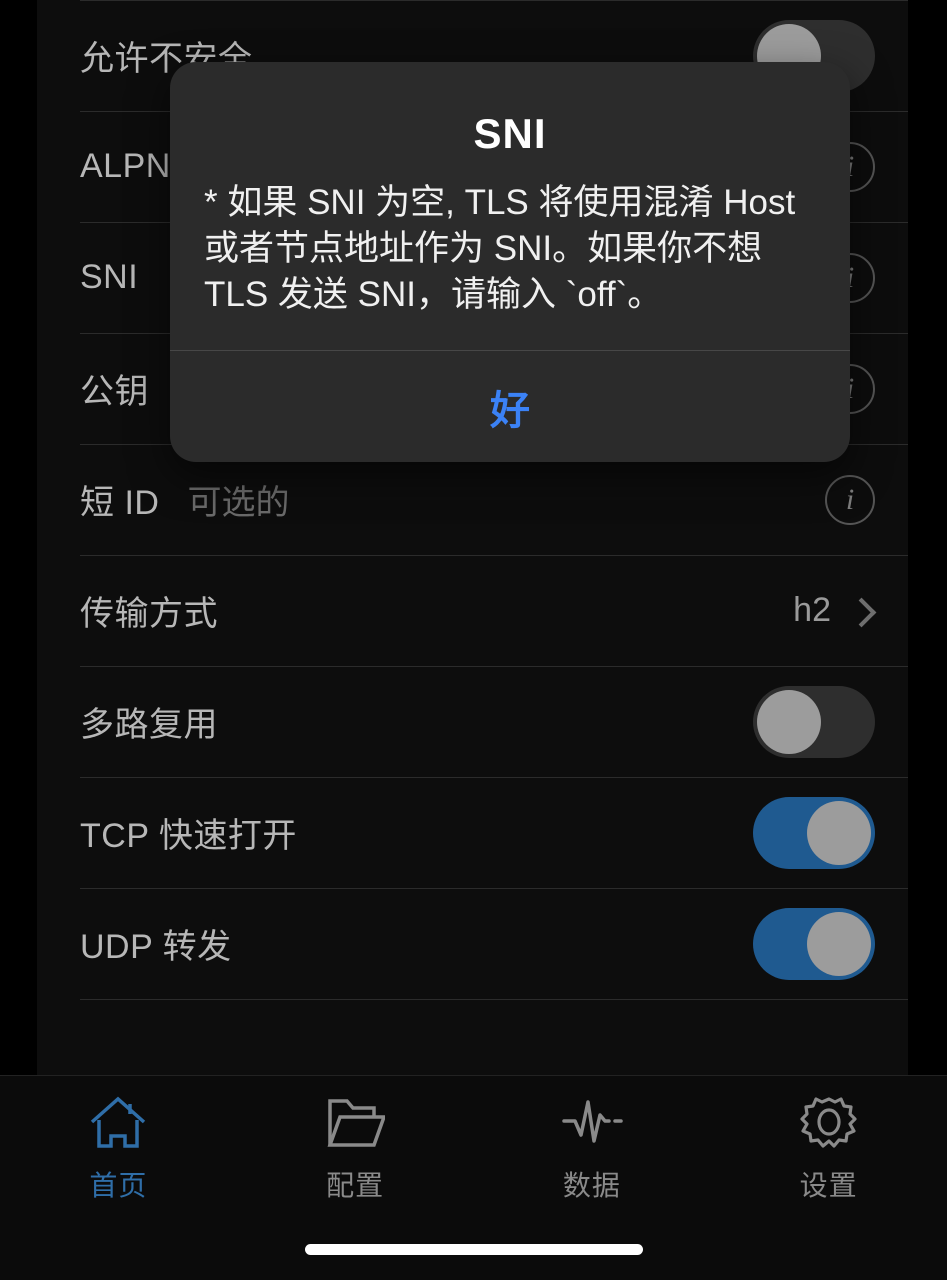  Describe the element at coordinates (591, 1185) in the screenshot. I see `tab-label: 数据` at that location.